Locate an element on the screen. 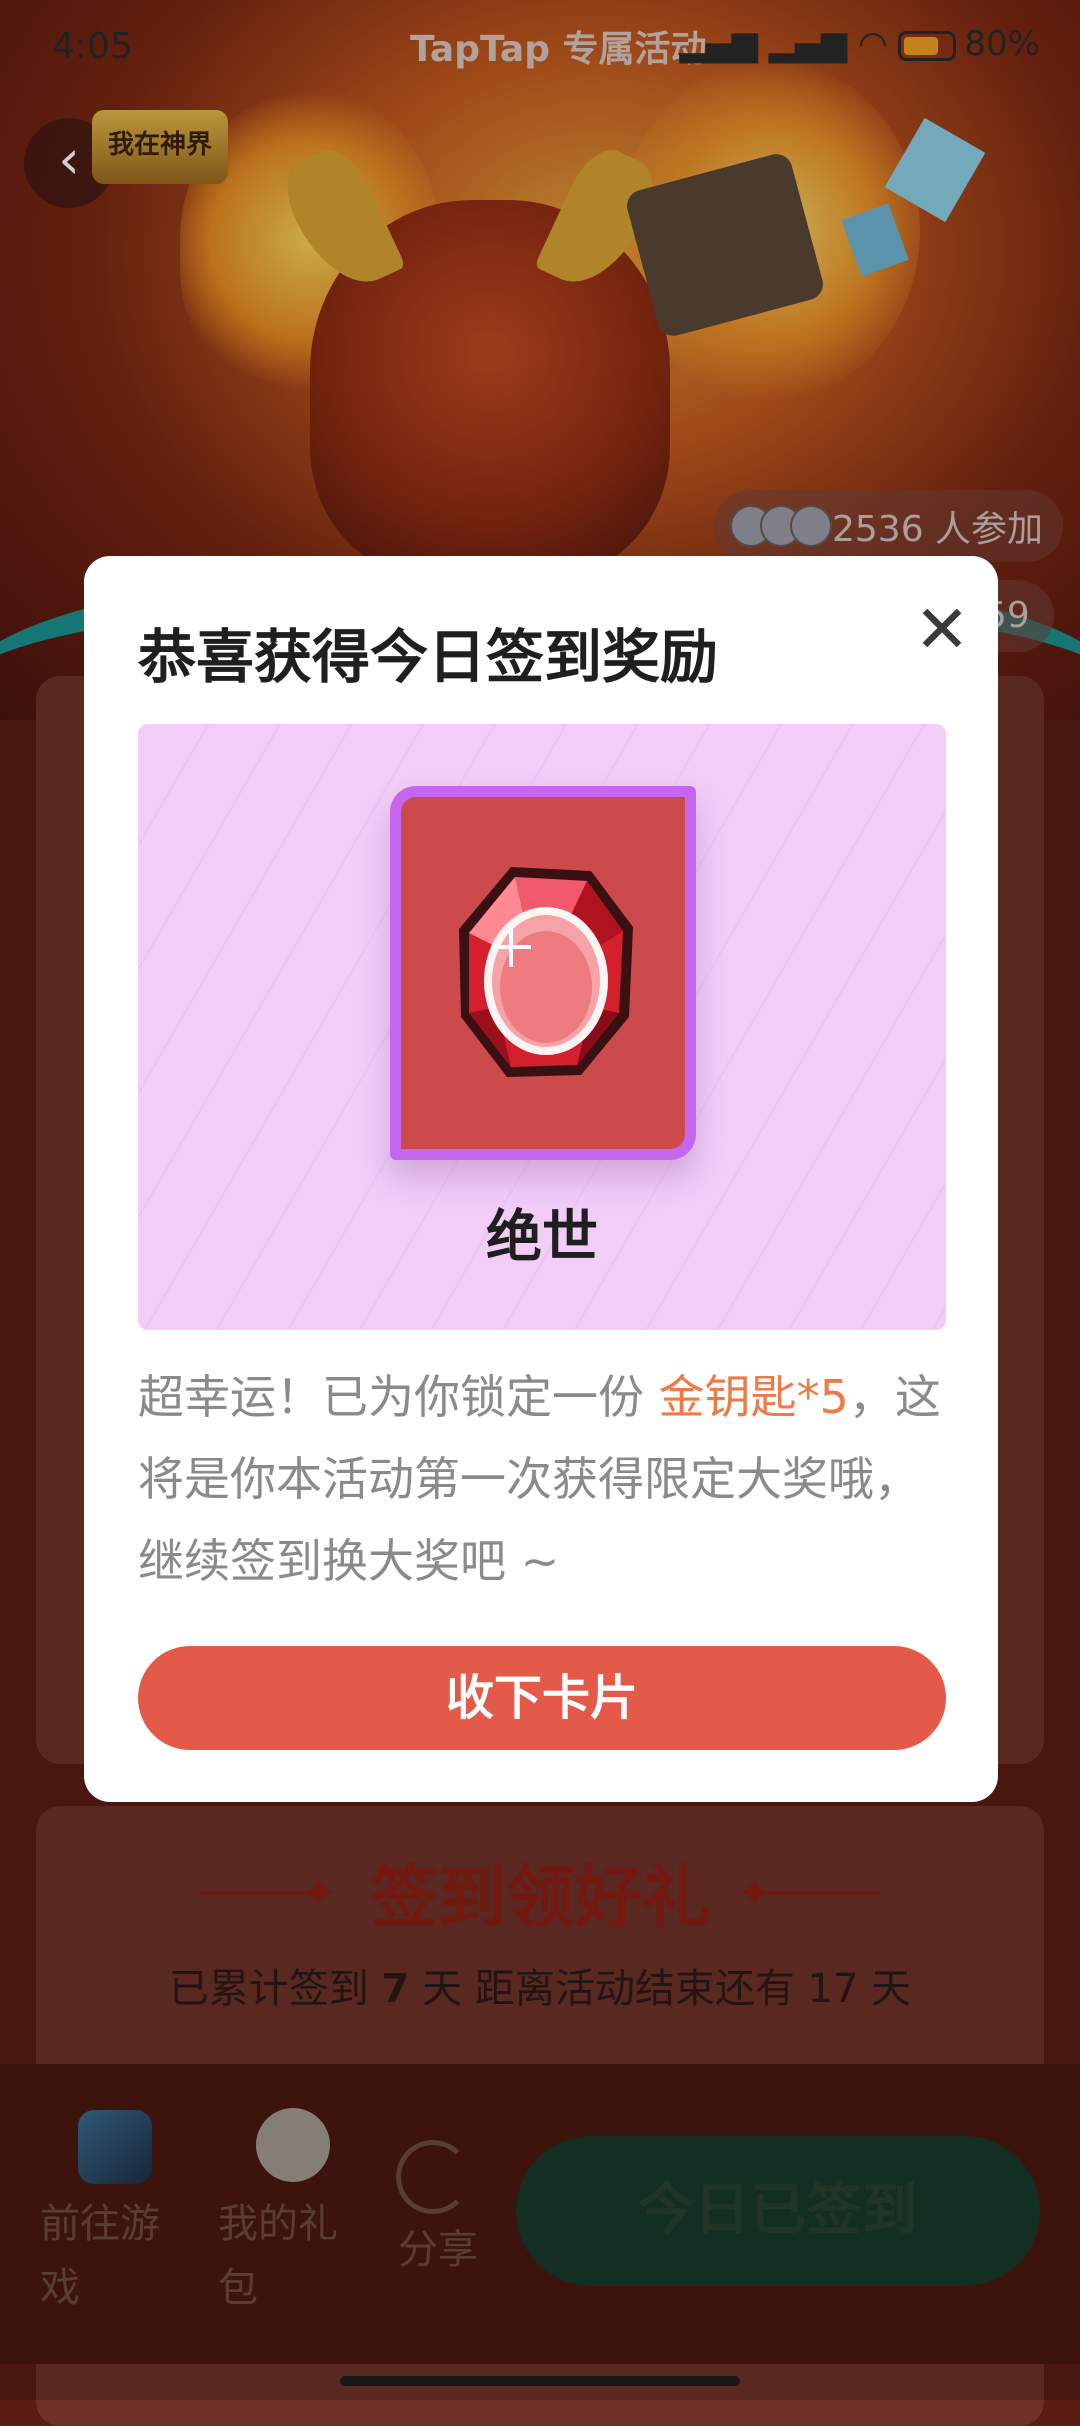  gift-avatar-icon is located at coordinates (293, 2145).